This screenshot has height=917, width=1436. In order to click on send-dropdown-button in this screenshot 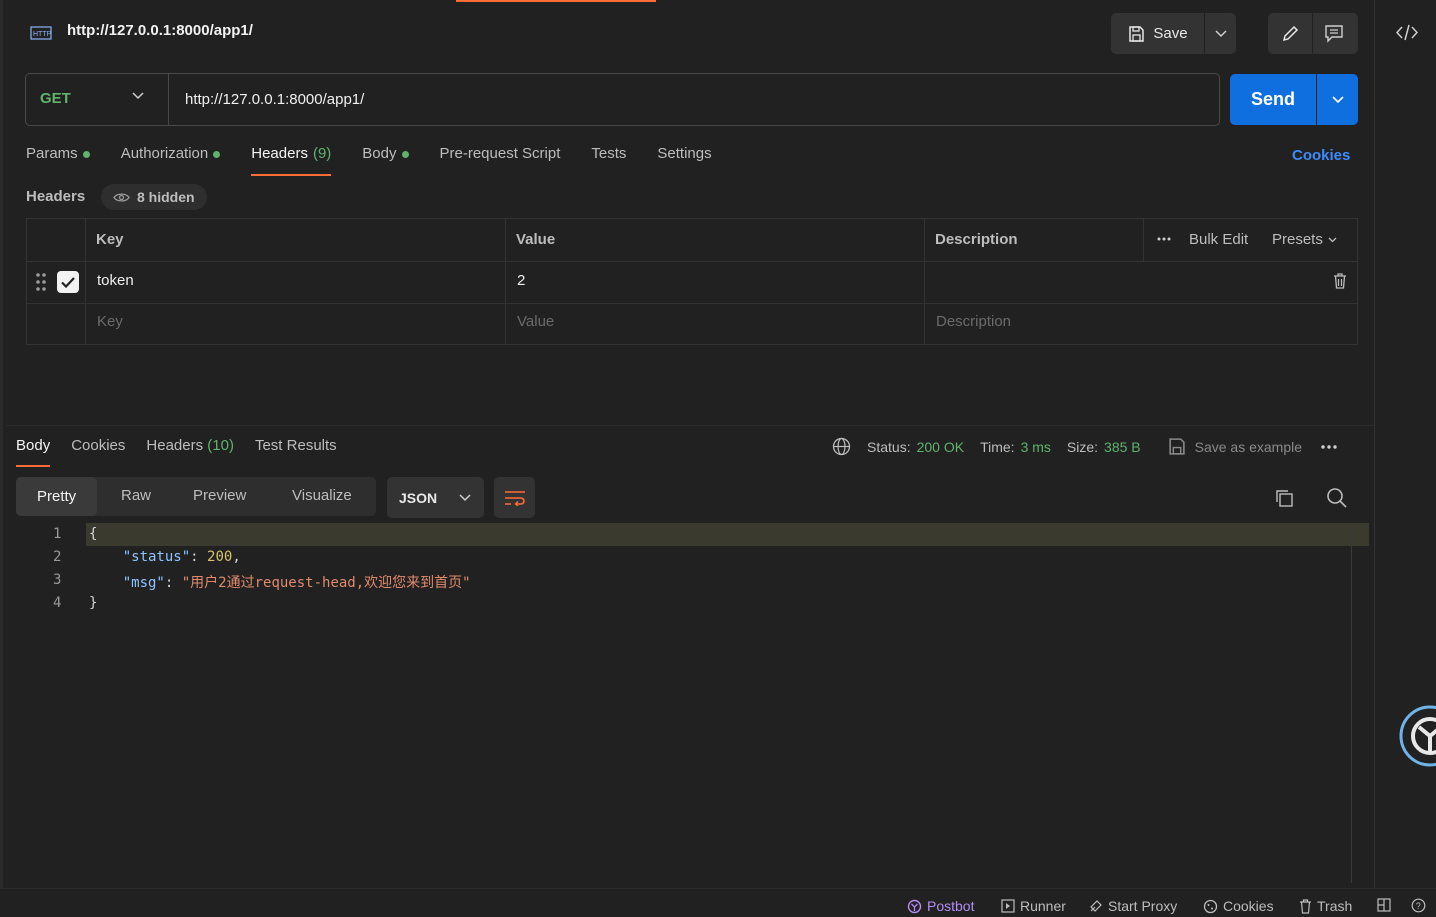, I will do `click(1337, 99)`.